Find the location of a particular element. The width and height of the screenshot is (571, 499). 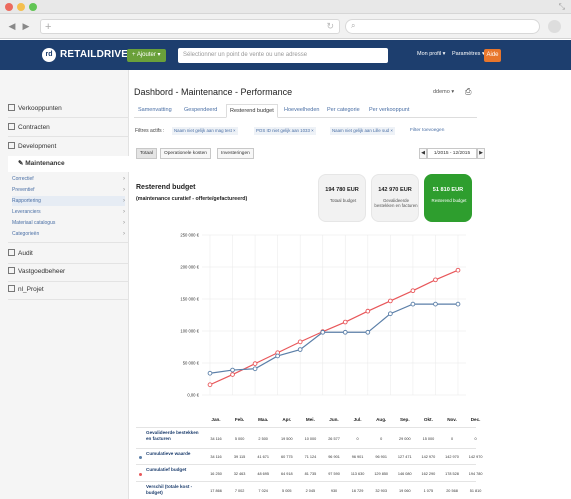

resize-icon: ⤡ is located at coordinates (562, 7).